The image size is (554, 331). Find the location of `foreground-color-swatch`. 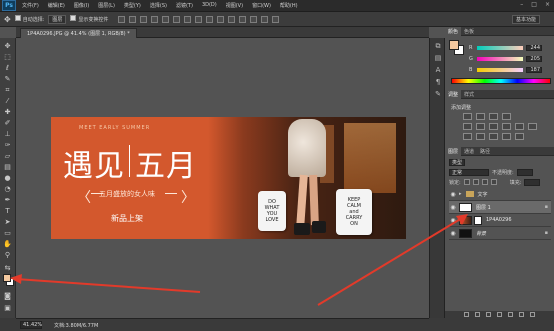

foreground-color-swatch is located at coordinates (7, 278).